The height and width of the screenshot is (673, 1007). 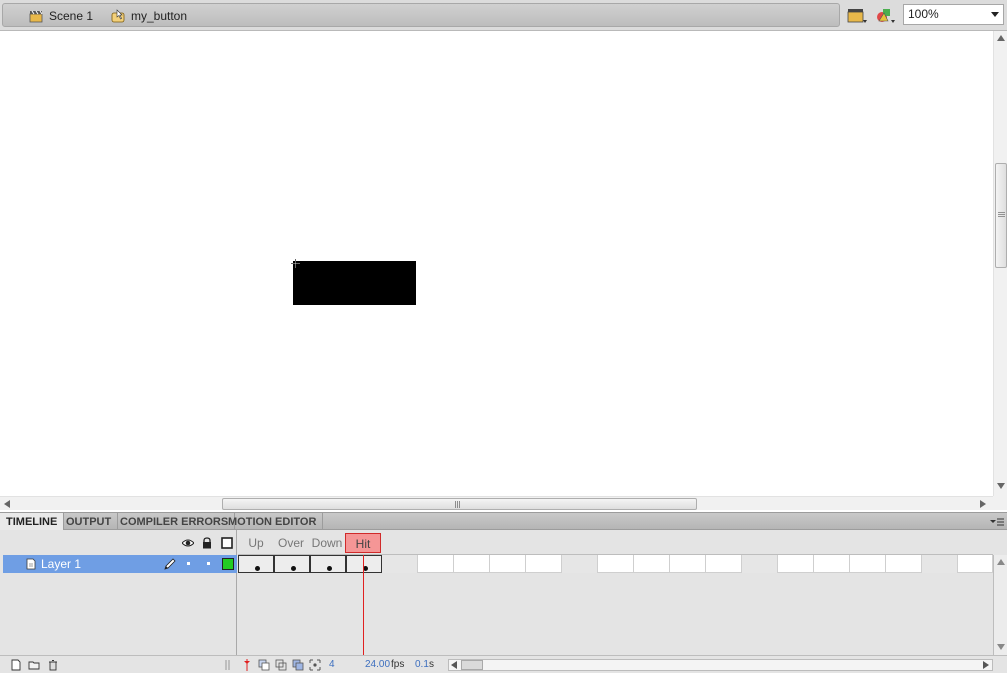 I want to click on current-frame: 4, so click(x=332, y=664).